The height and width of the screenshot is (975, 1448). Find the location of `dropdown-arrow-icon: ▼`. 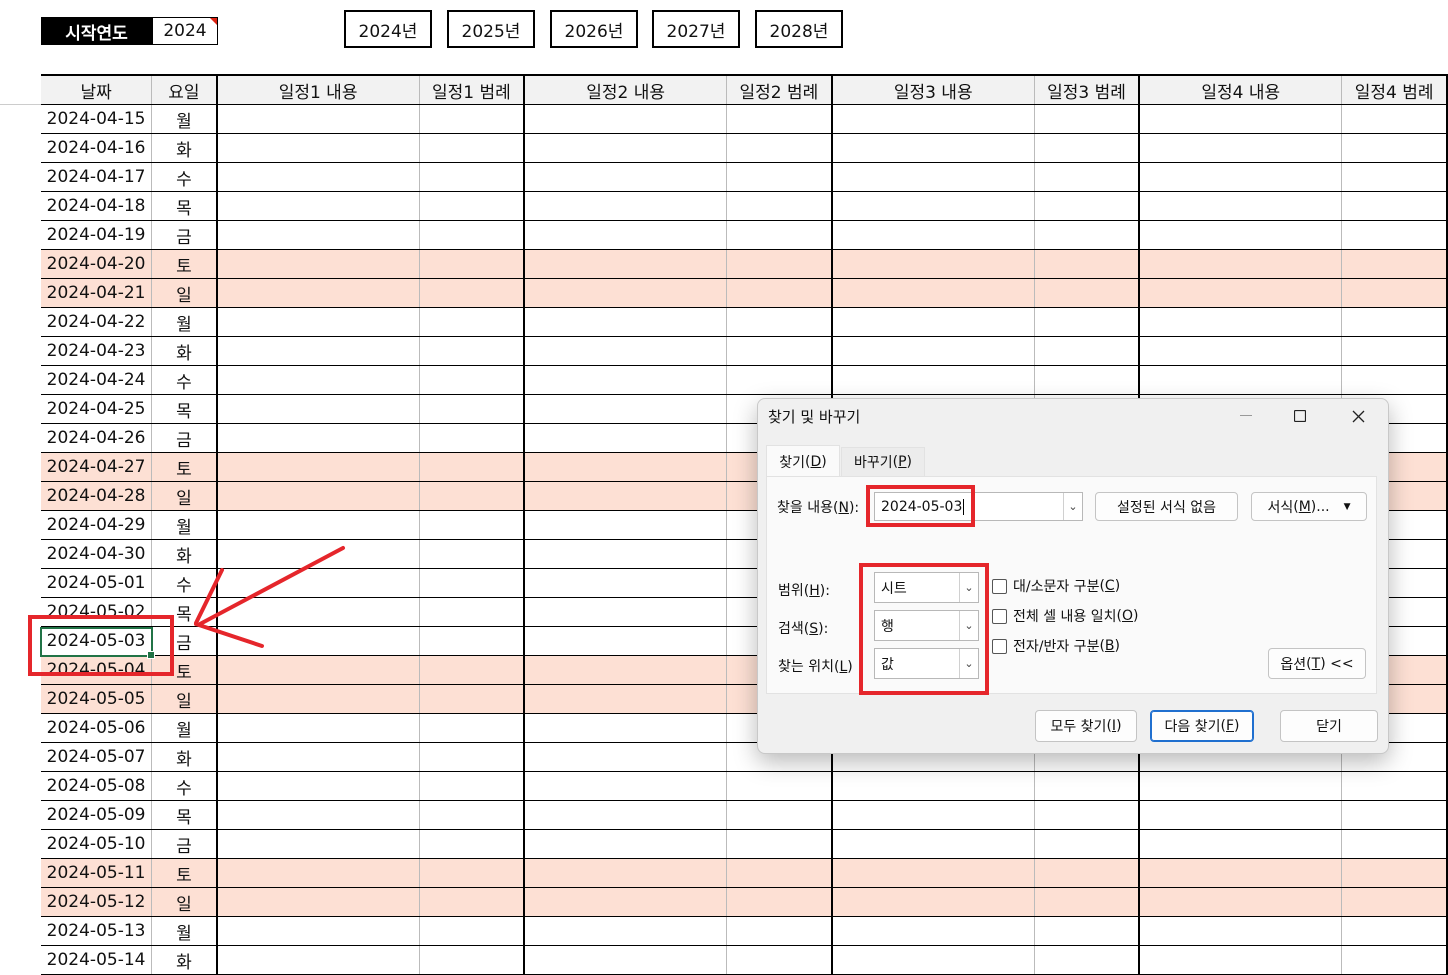

dropdown-arrow-icon: ▼ is located at coordinates (1347, 506).